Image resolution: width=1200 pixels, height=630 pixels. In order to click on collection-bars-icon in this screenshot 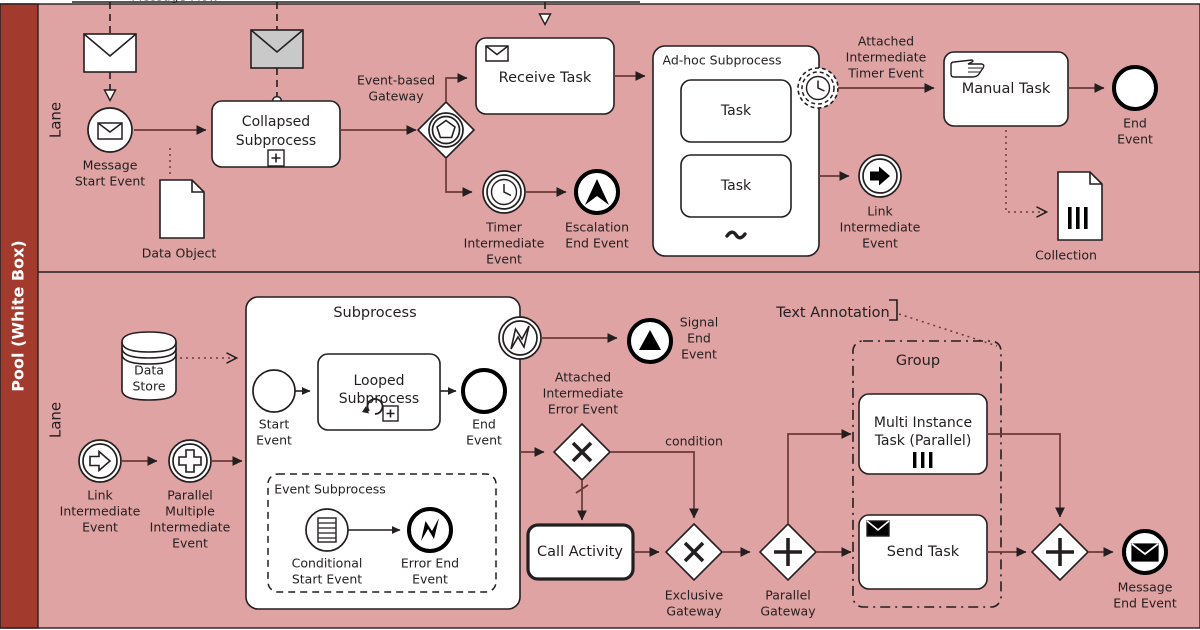, I will do `click(1078, 218)`.